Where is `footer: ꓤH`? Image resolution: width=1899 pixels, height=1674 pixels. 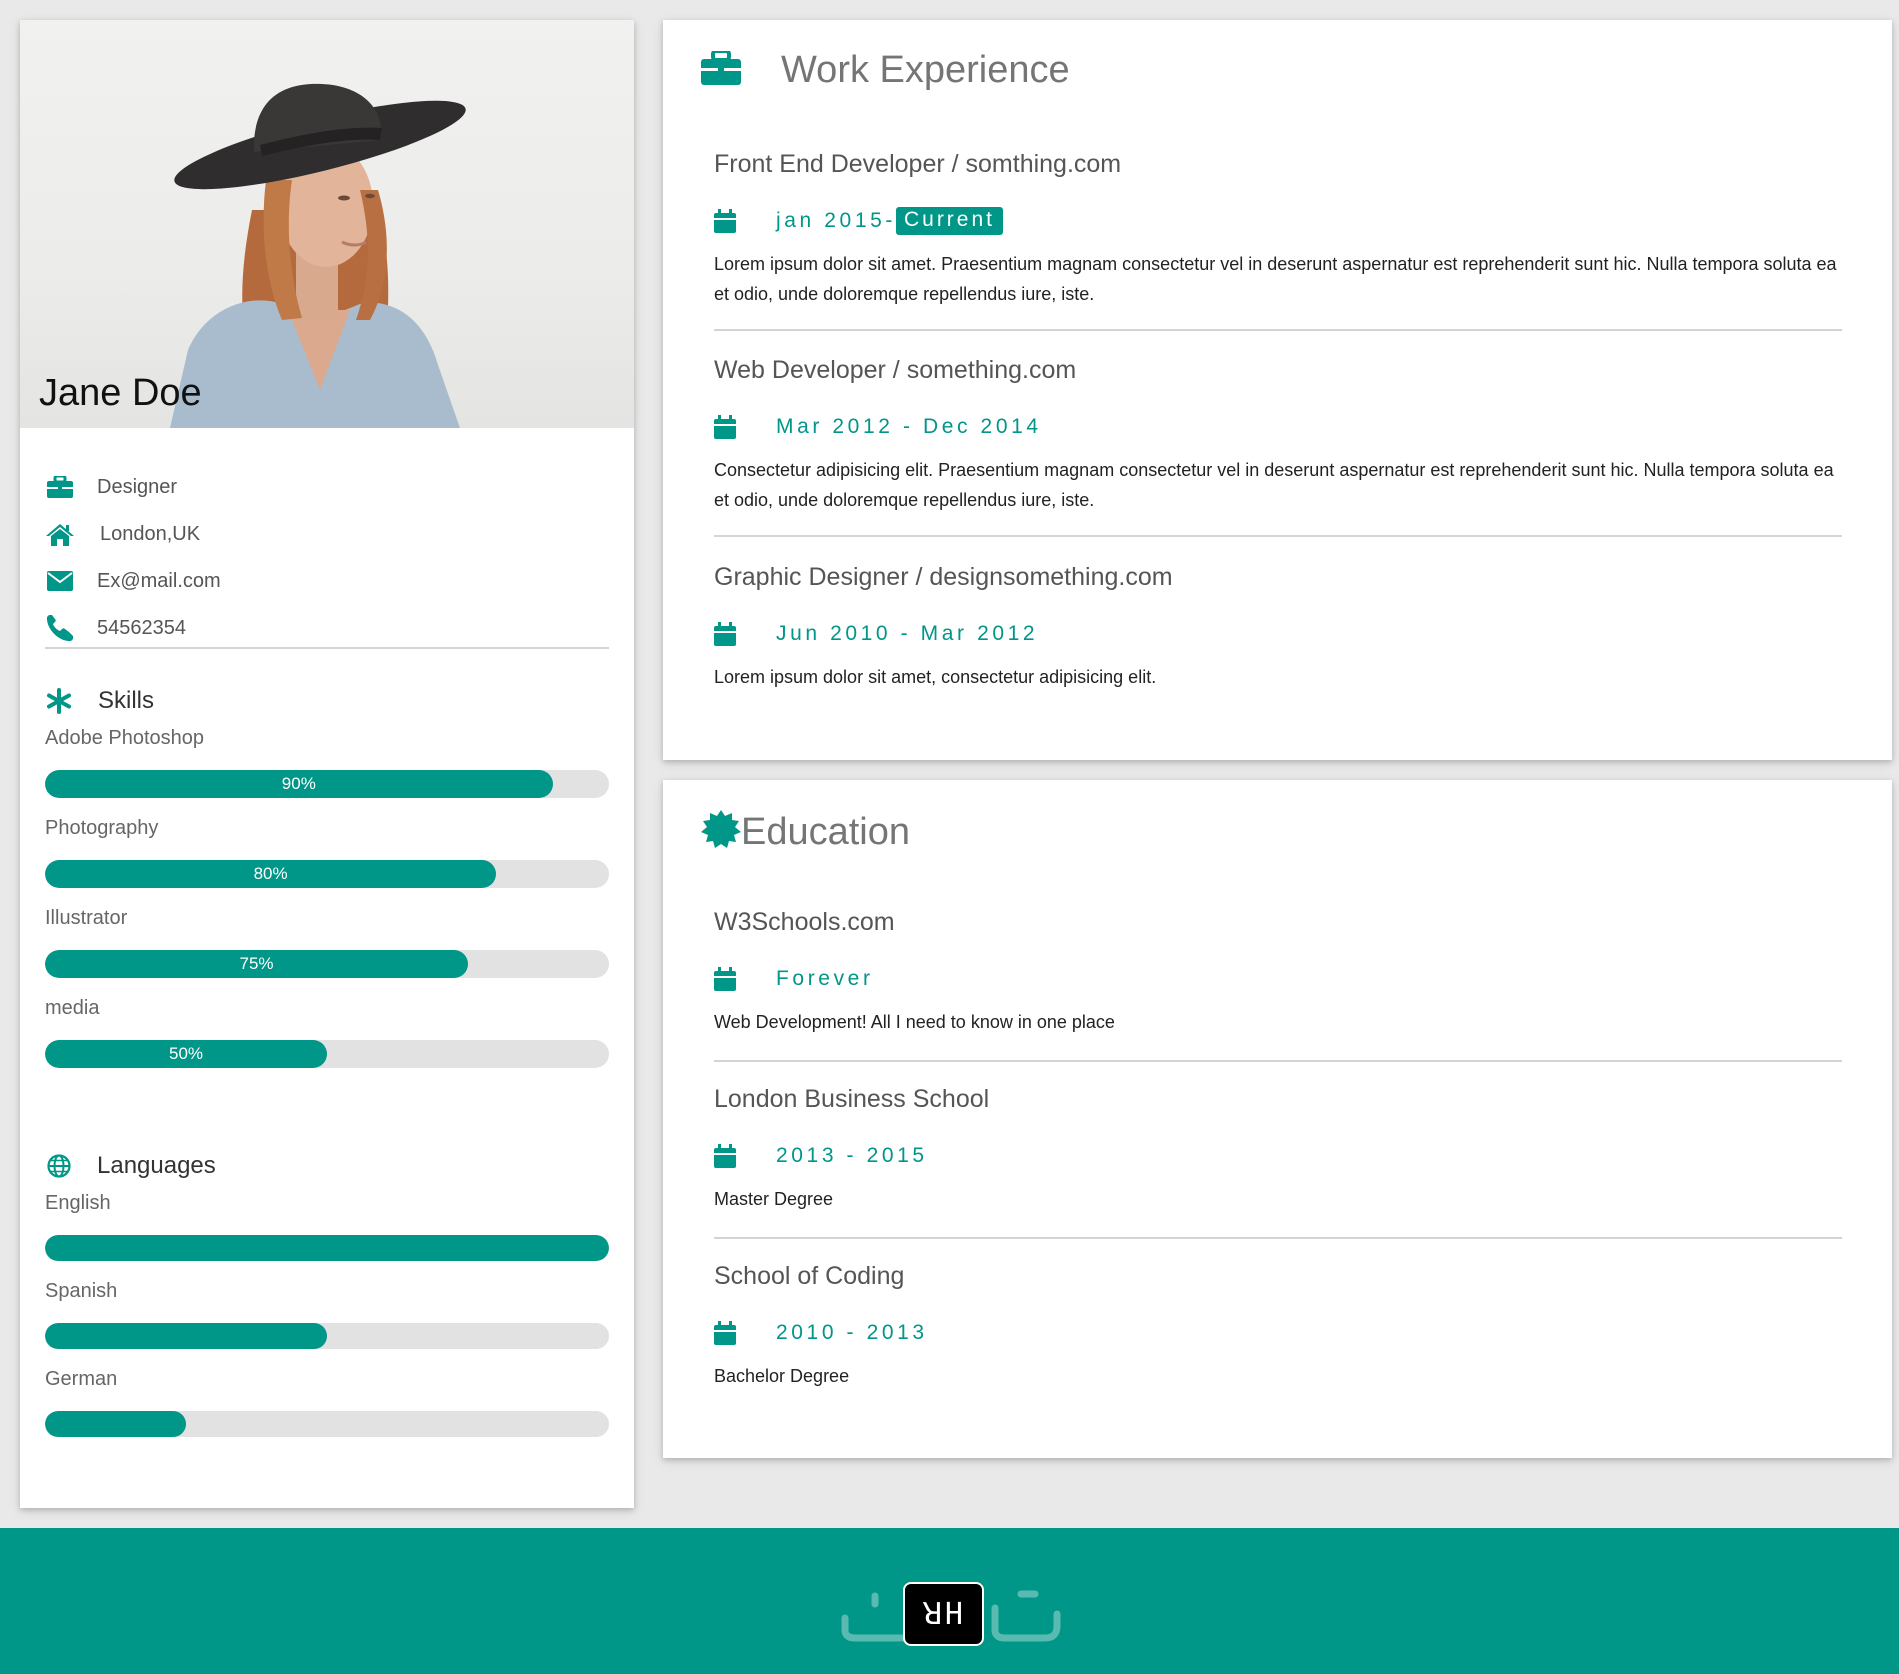
footer: ꓤH is located at coordinates (949, 1601).